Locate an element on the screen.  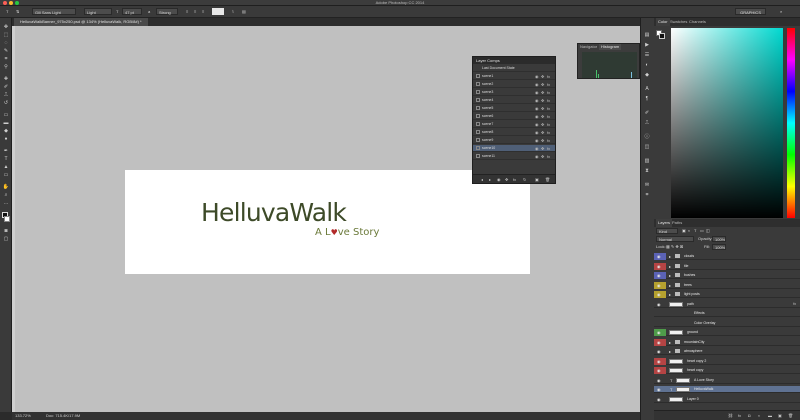
layer-comp-row: scene7 ◉ ✥ fx is located at coordinates (514, 124).